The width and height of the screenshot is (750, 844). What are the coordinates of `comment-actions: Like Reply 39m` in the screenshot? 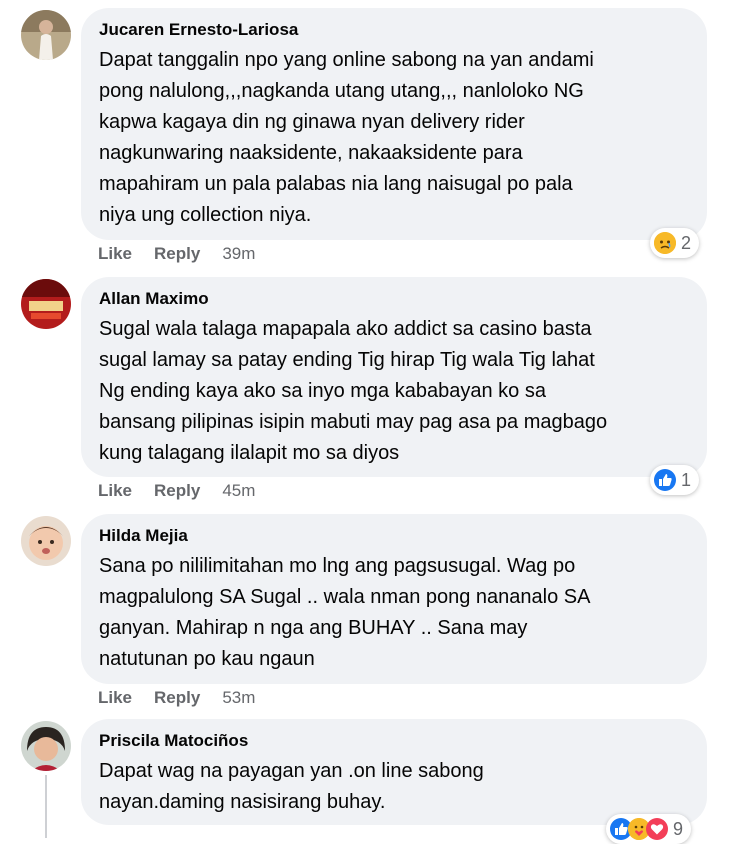 It's located at (176, 254).